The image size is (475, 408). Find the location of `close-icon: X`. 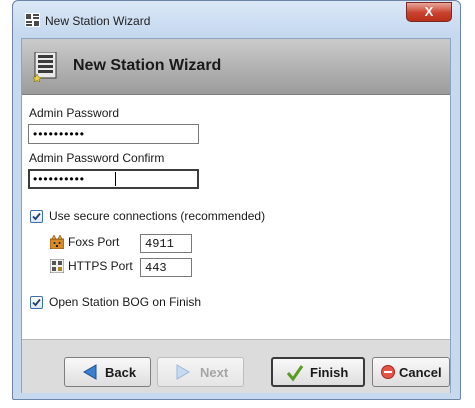

close-icon: X is located at coordinates (429, 11).